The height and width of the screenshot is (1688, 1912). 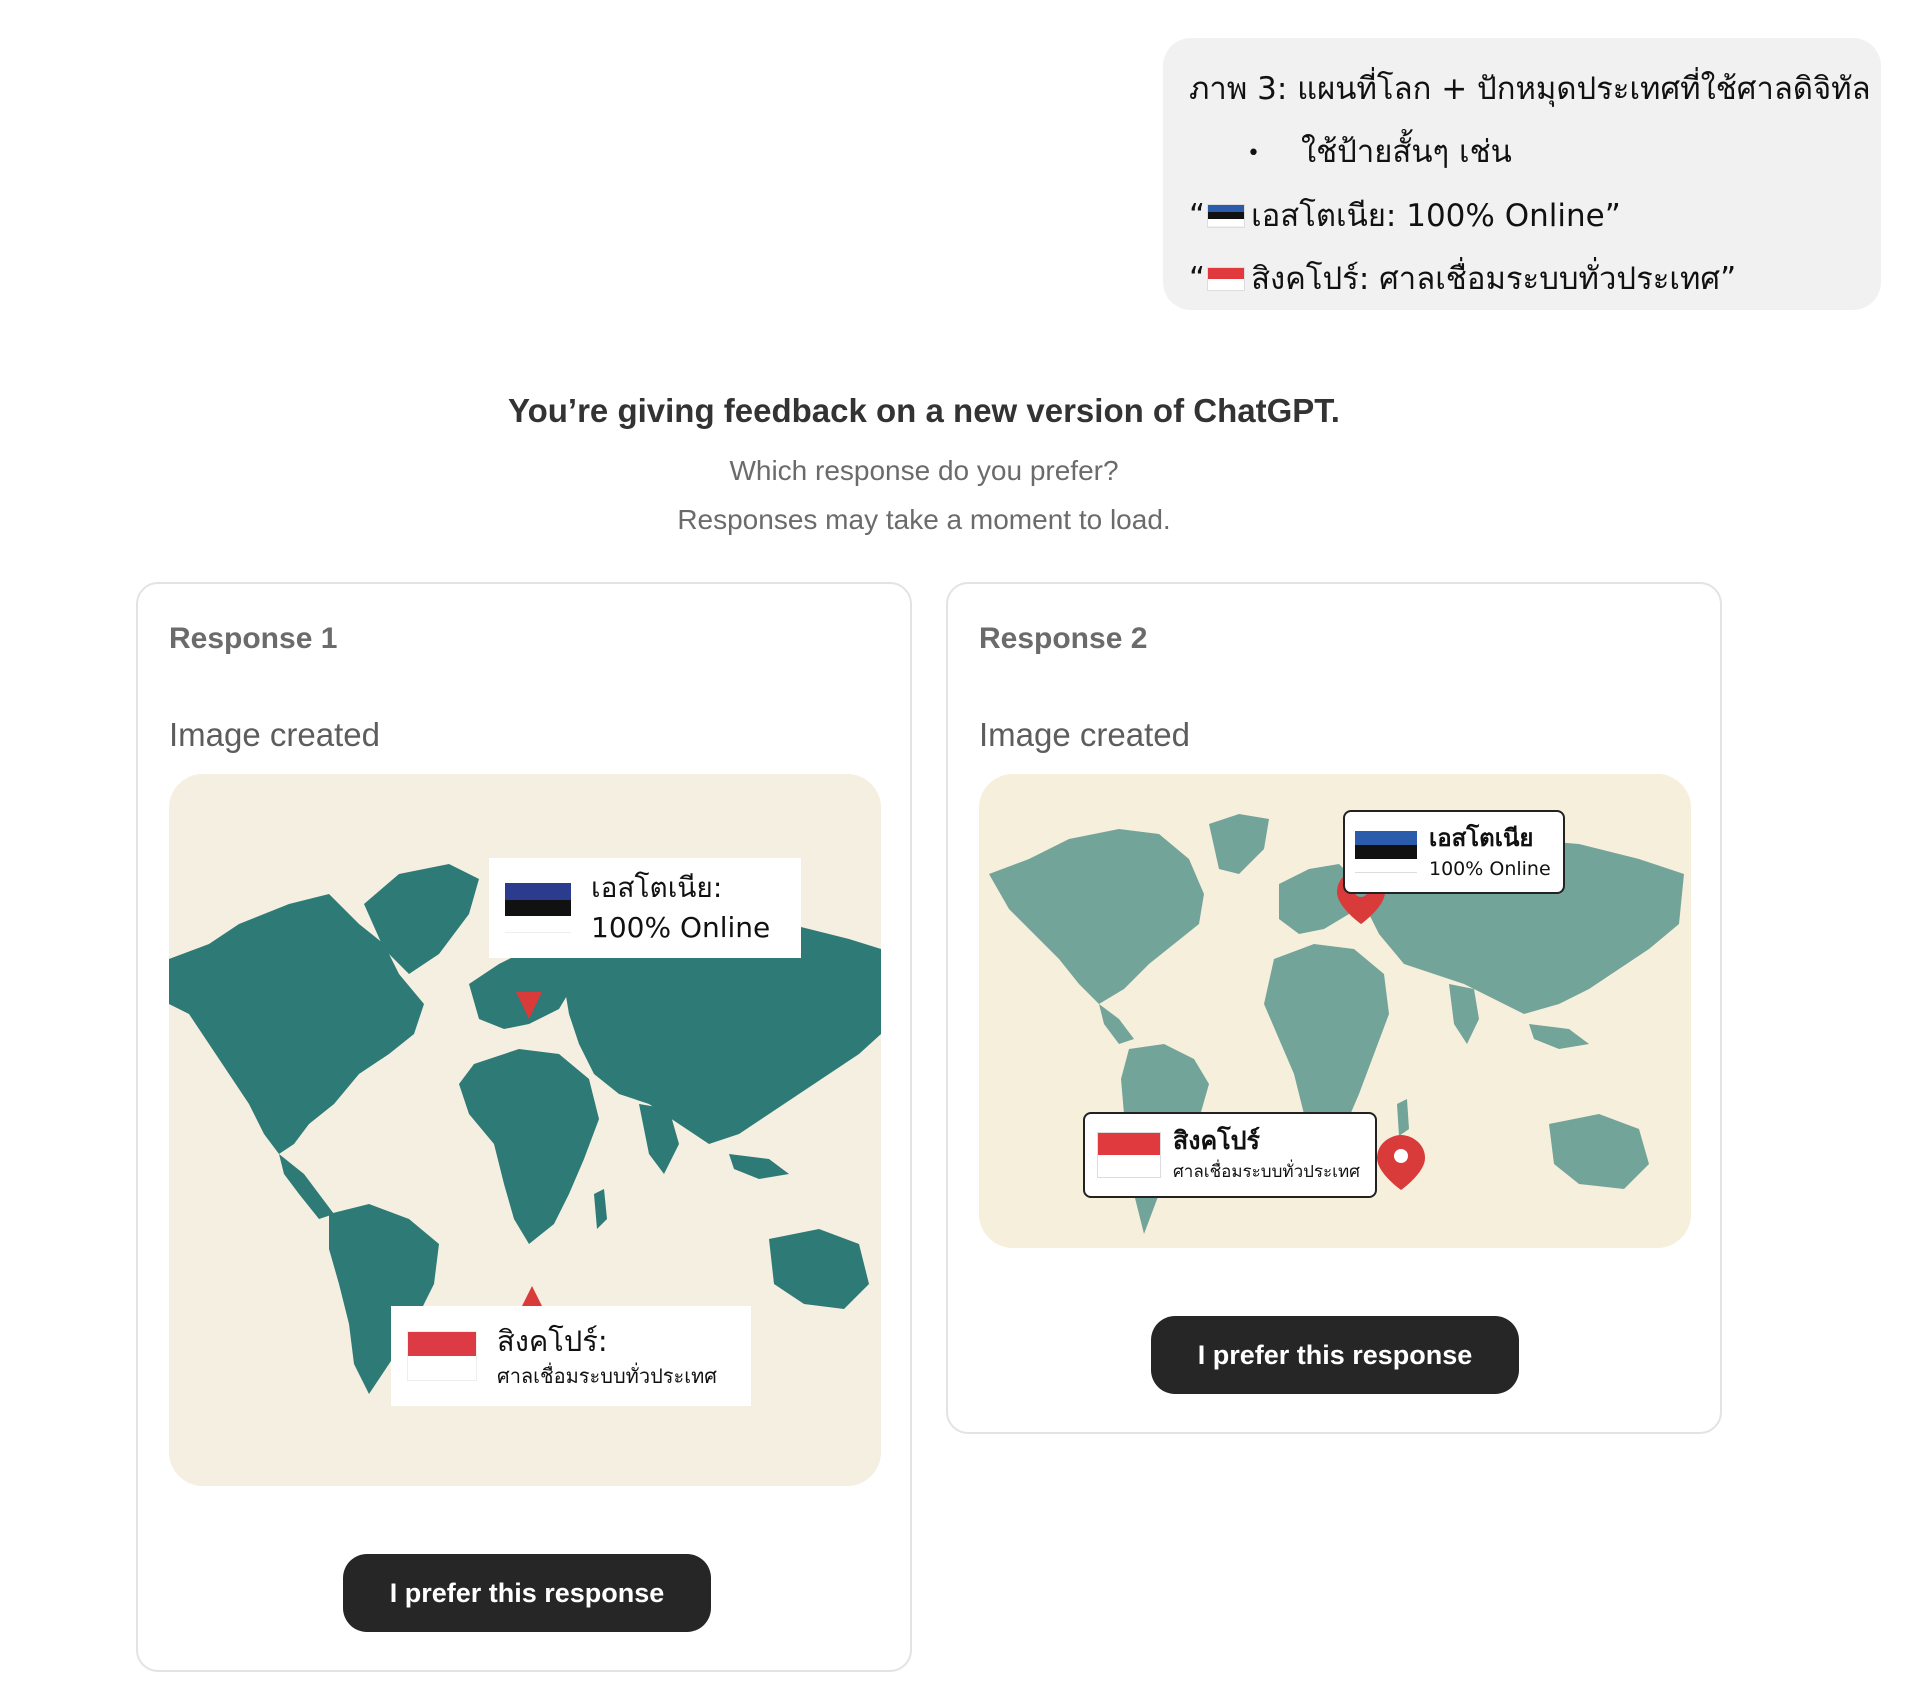 I want to click on response-label: Response 1, so click(x=253, y=638).